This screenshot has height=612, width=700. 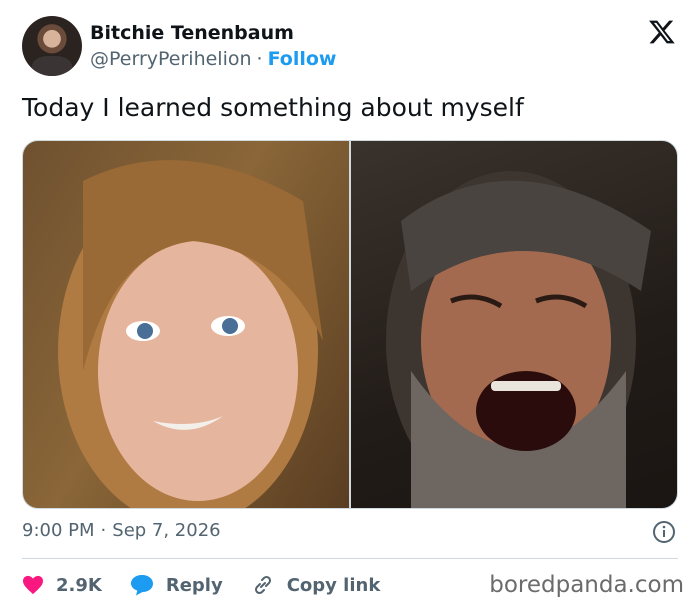 I want to click on tweet-text: Today I learned something about myself, so click(x=273, y=107).